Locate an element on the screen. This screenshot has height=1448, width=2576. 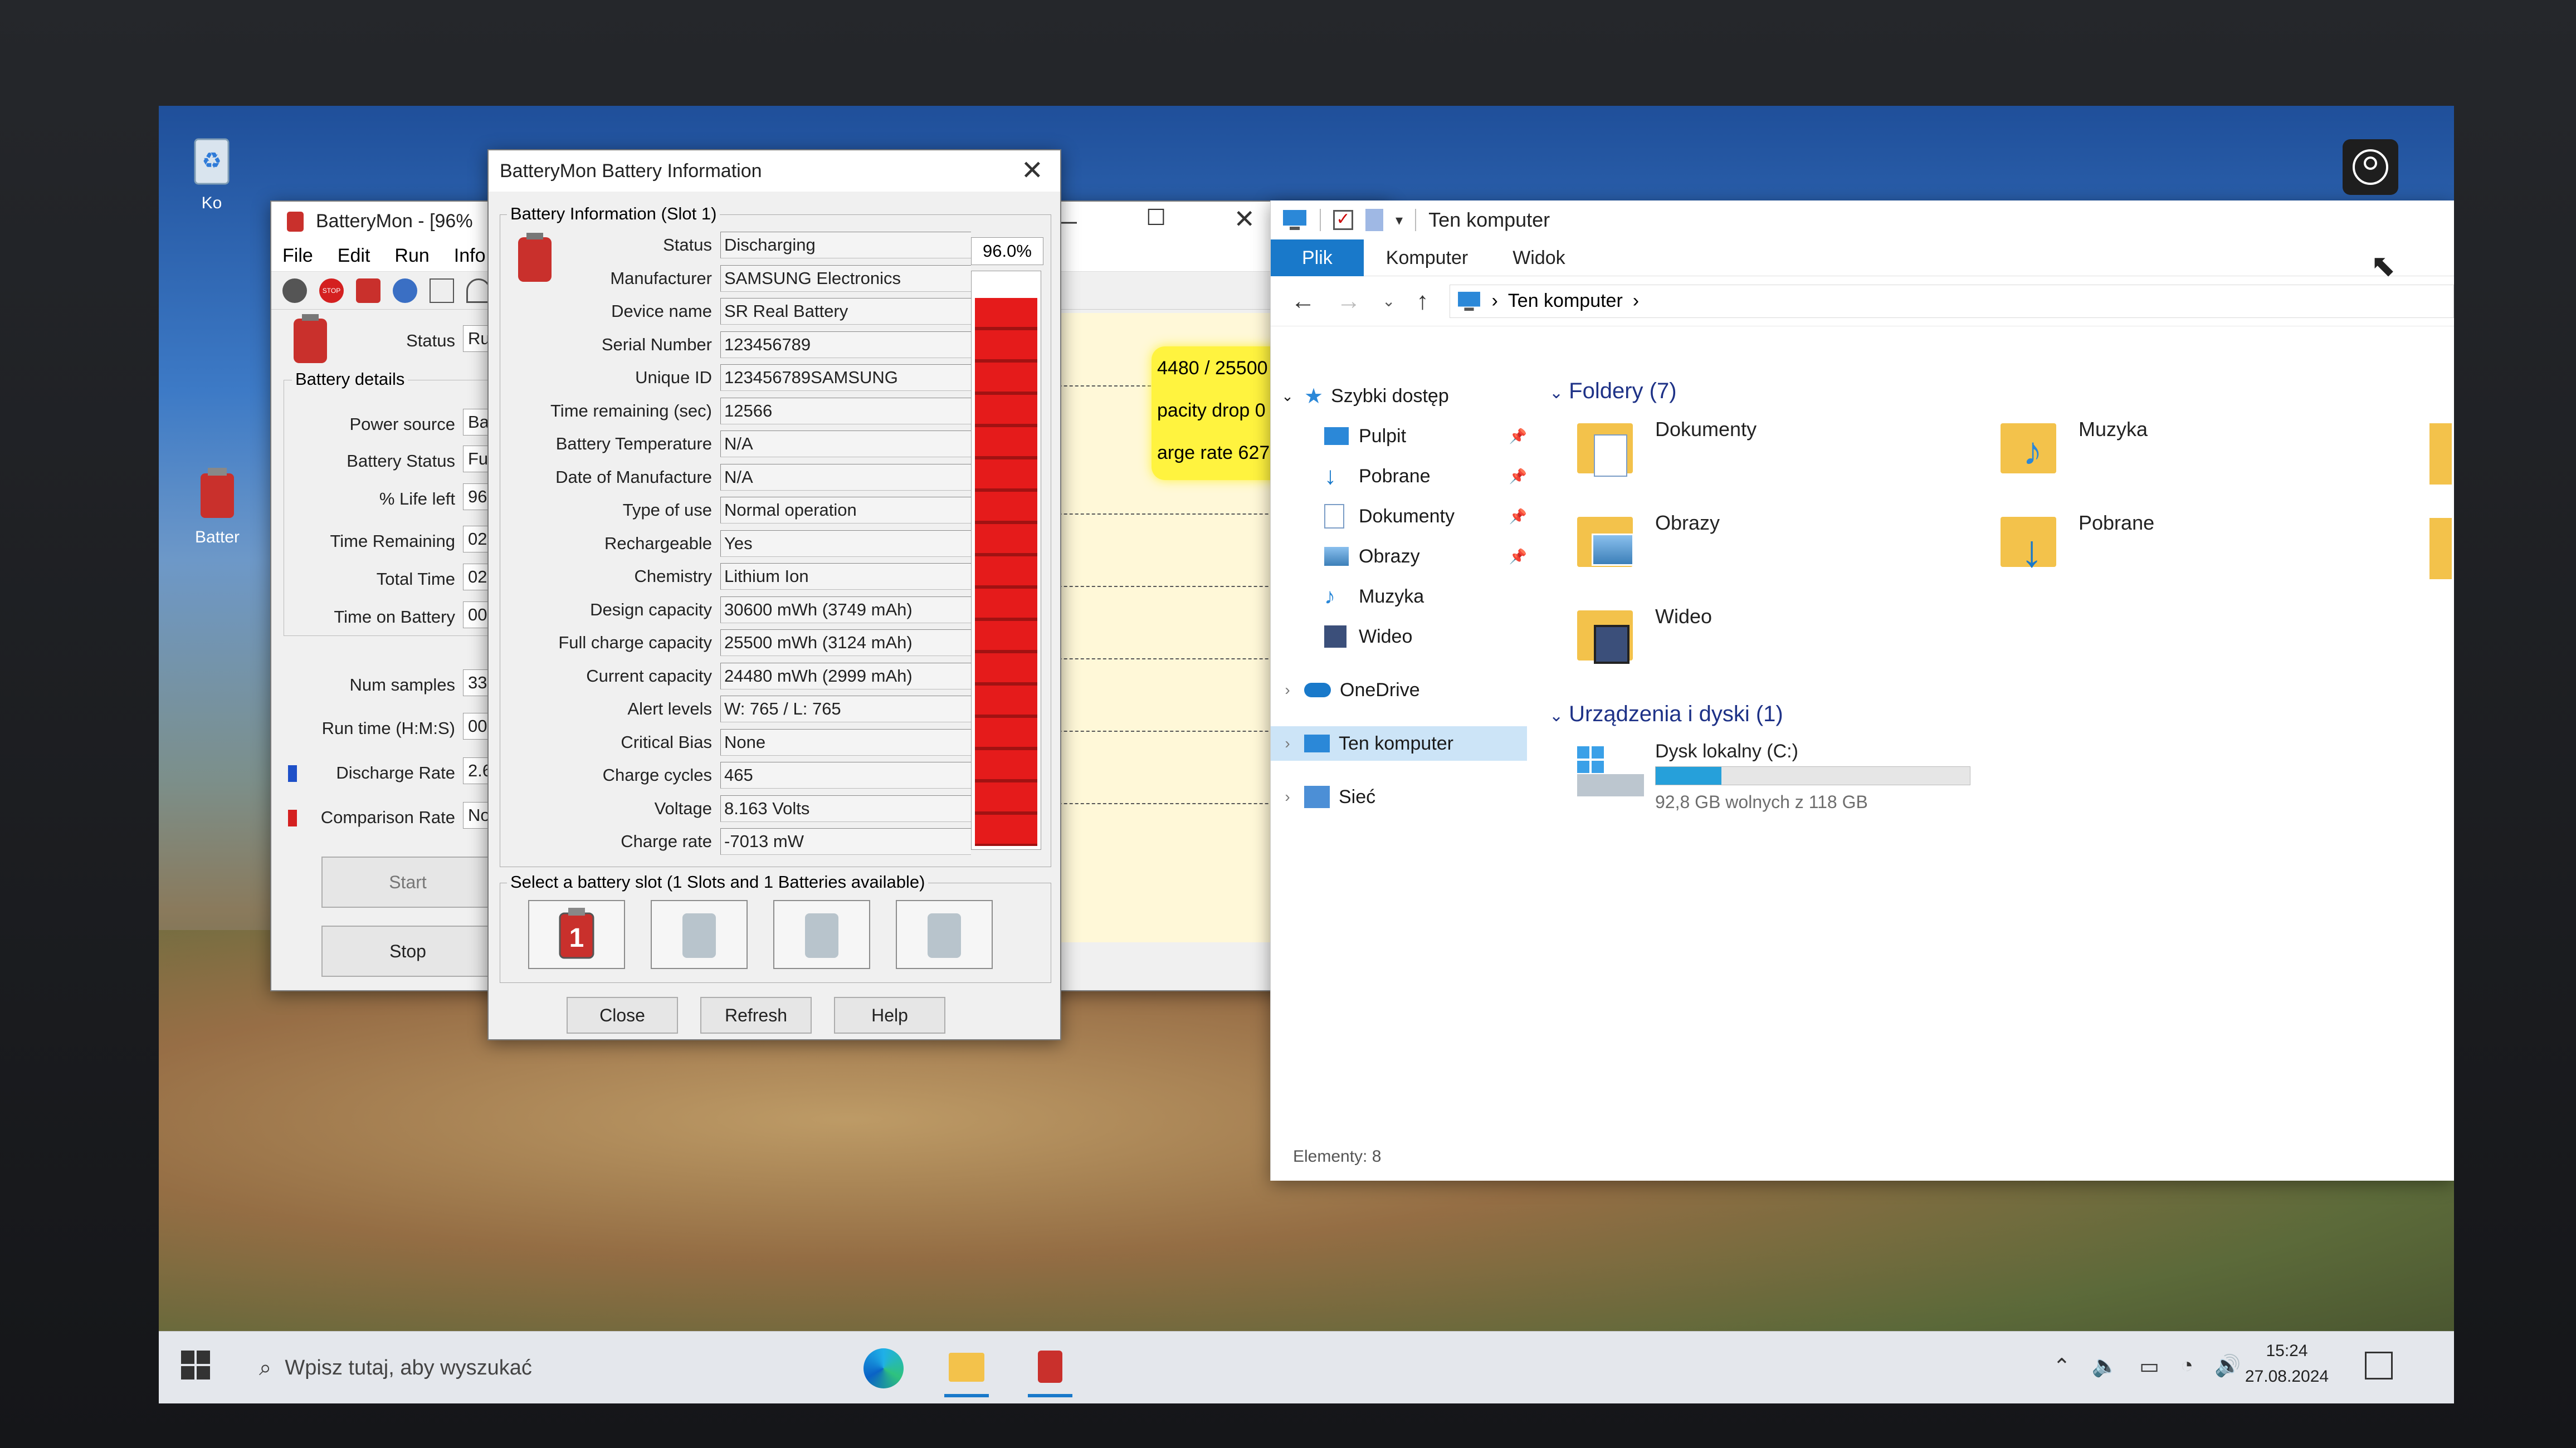
quick-access-toolbar-dropdown-icon: ▾ is located at coordinates (1399, 220).